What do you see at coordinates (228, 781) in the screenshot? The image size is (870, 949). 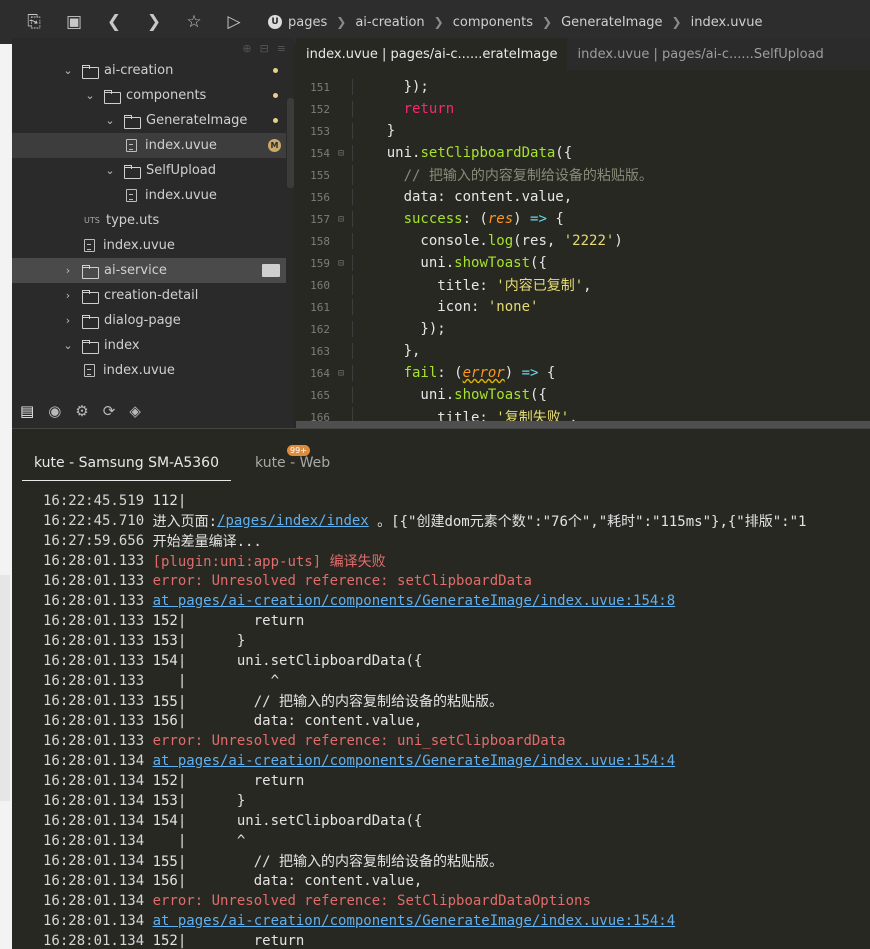 I see `log-message: 152| return` at bounding box center [228, 781].